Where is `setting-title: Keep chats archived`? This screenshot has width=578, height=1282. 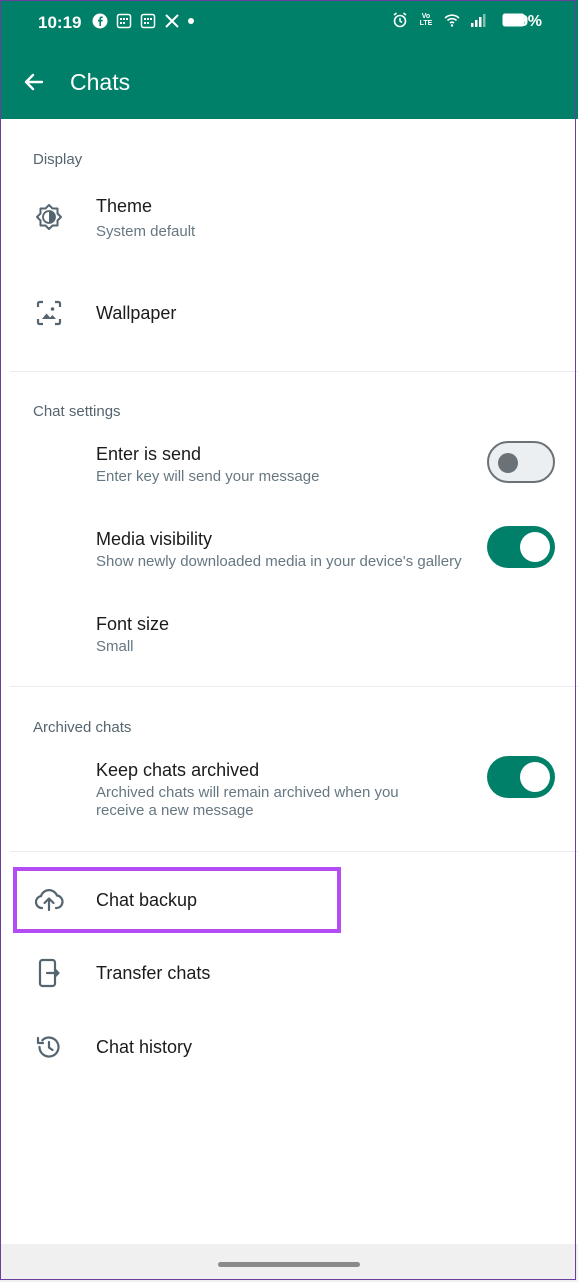 setting-title: Keep chats archived is located at coordinates (178, 770).